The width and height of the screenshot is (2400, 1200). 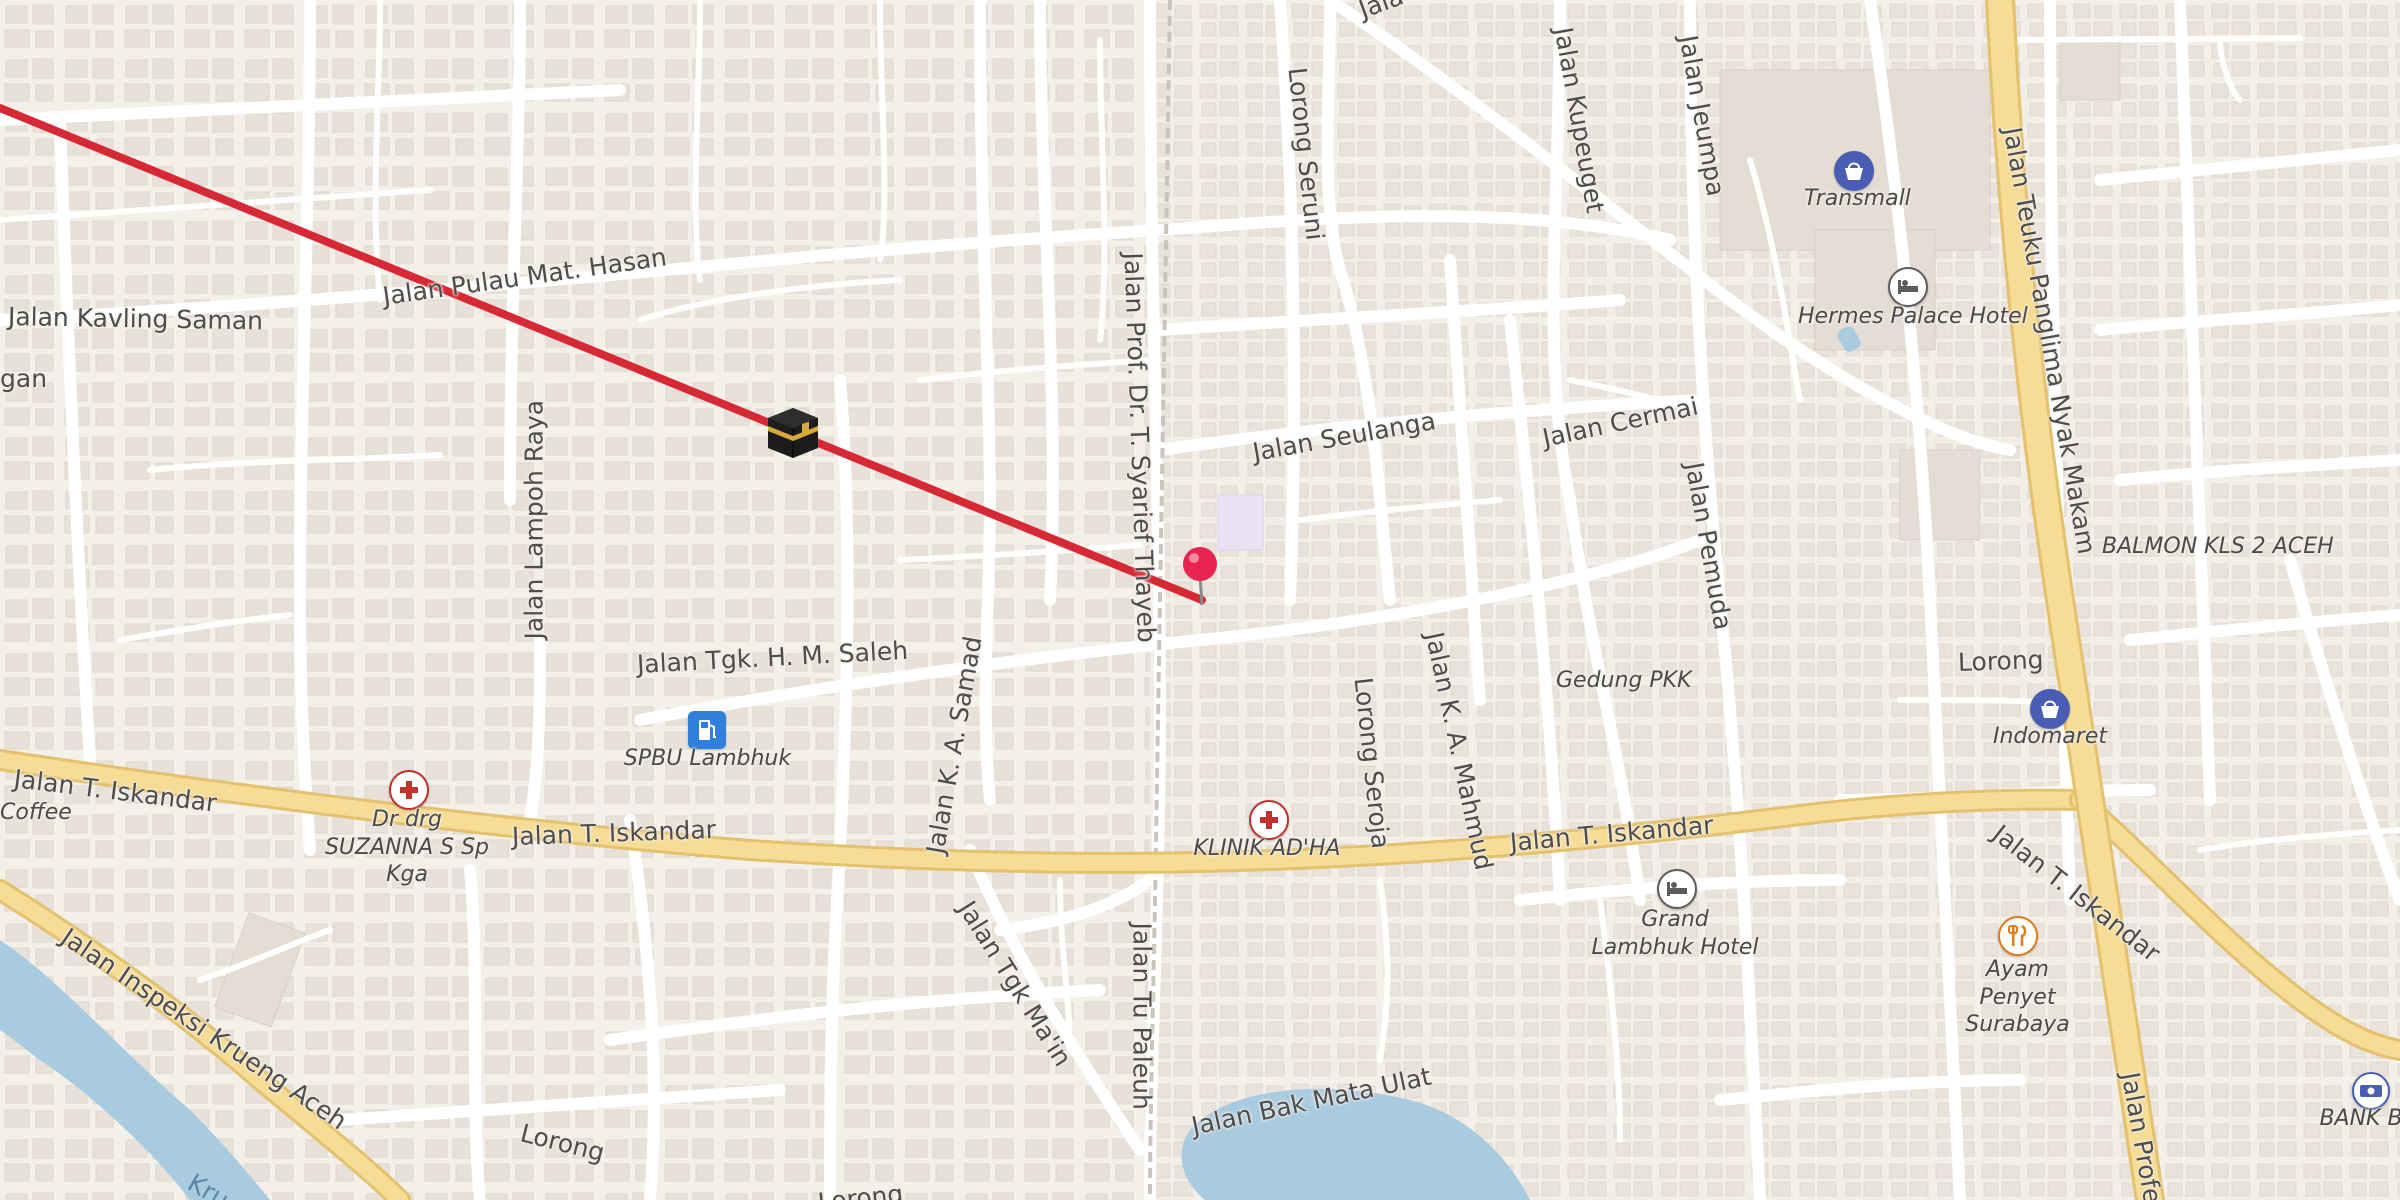 What do you see at coordinates (24, 378) in the screenshot?
I see `street-label: gan` at bounding box center [24, 378].